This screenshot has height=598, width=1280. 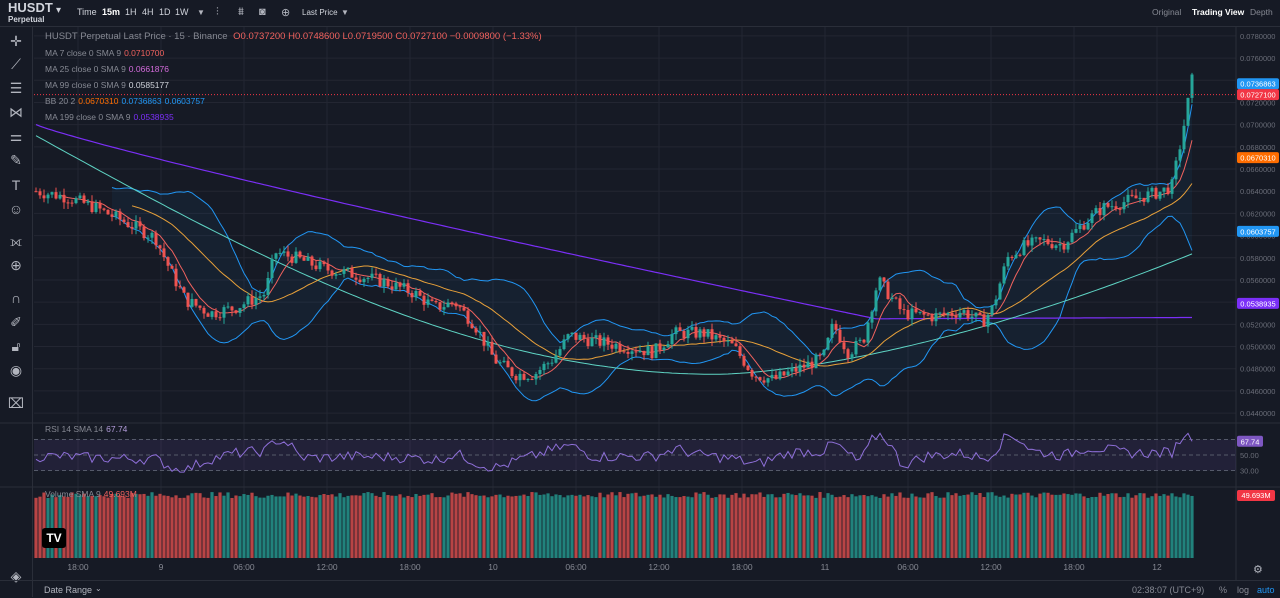 I want to click on bb-lower: 0.0603757, so click(x=184, y=101).